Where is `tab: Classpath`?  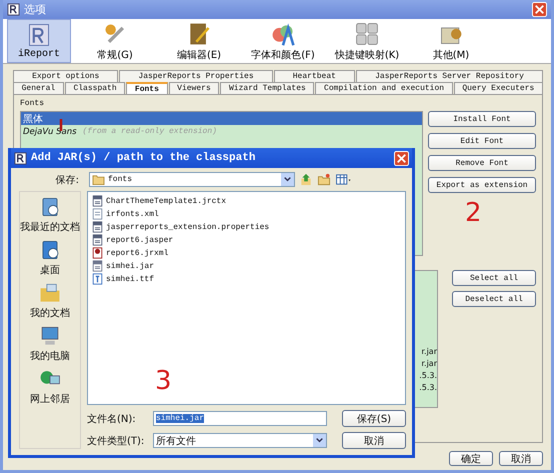 tab: Classpath is located at coordinates (95, 88).